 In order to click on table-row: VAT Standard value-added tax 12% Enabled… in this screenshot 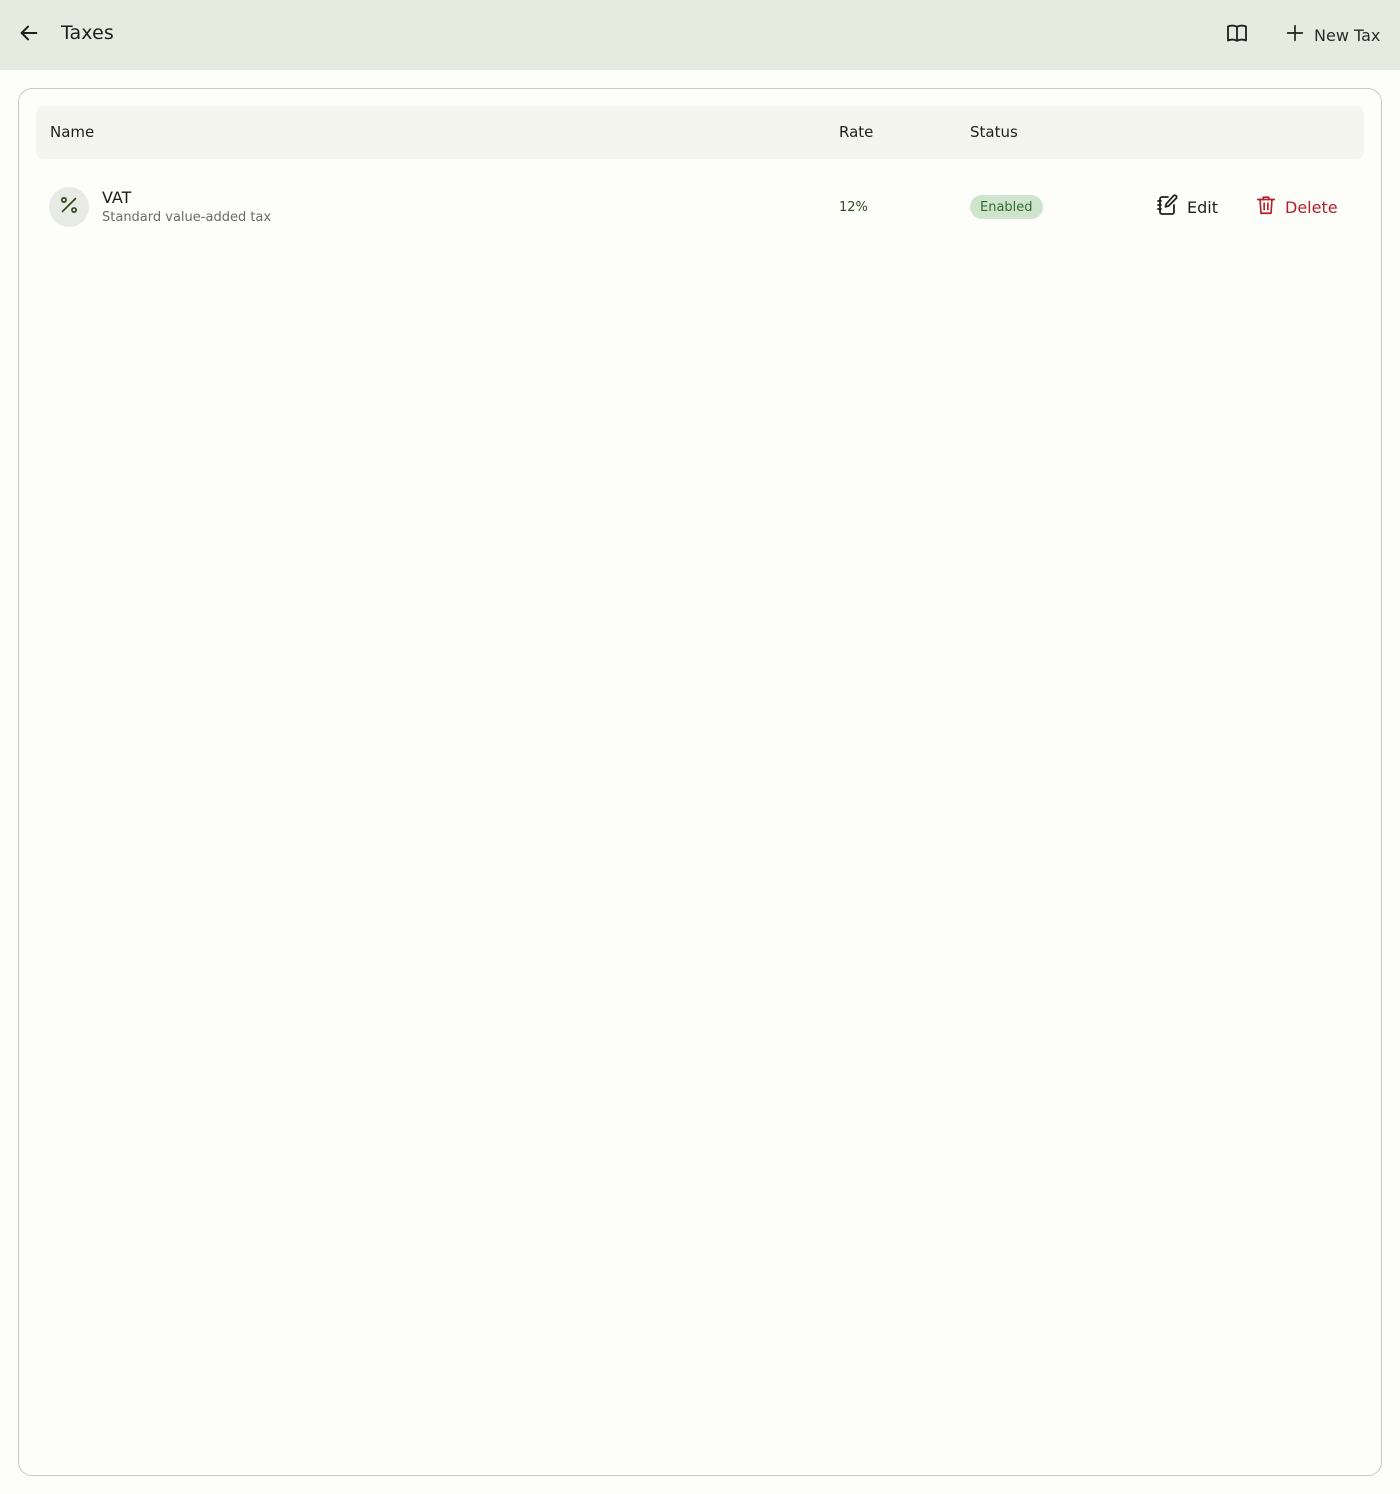, I will do `click(700, 207)`.